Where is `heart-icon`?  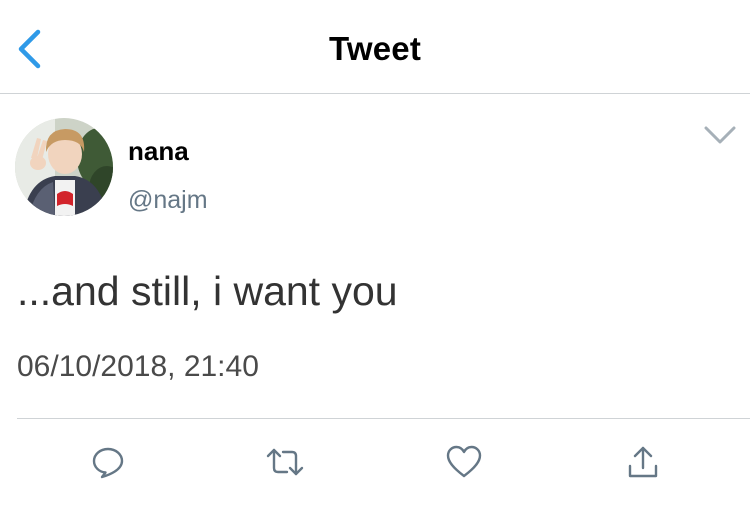 heart-icon is located at coordinates (464, 464).